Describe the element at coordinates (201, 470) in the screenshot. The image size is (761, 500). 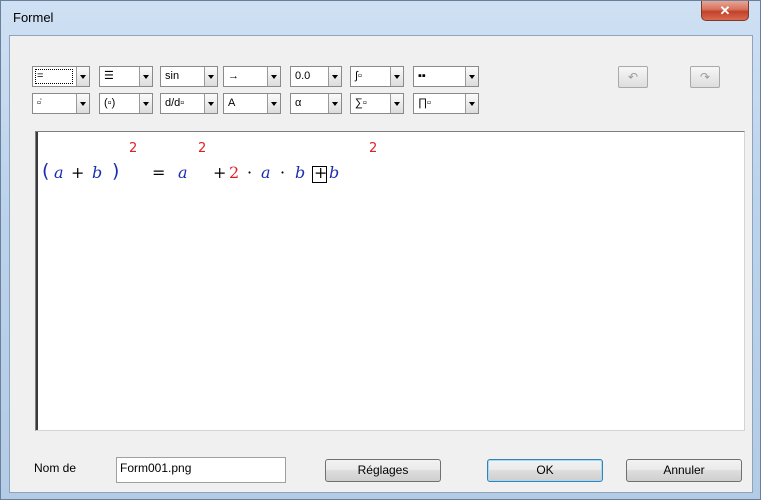
I see `filename-input: Form001.png` at that location.